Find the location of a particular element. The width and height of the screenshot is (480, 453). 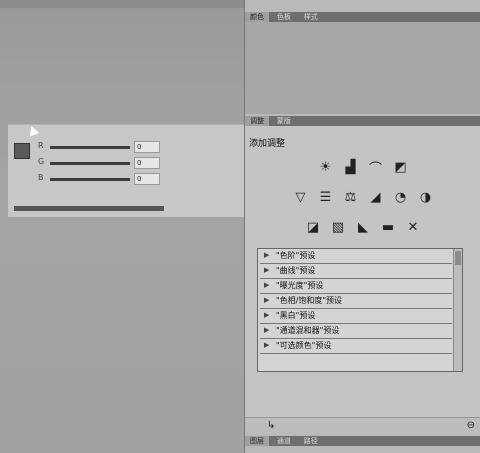

levels-icon: ▟ is located at coordinates (350, 167).